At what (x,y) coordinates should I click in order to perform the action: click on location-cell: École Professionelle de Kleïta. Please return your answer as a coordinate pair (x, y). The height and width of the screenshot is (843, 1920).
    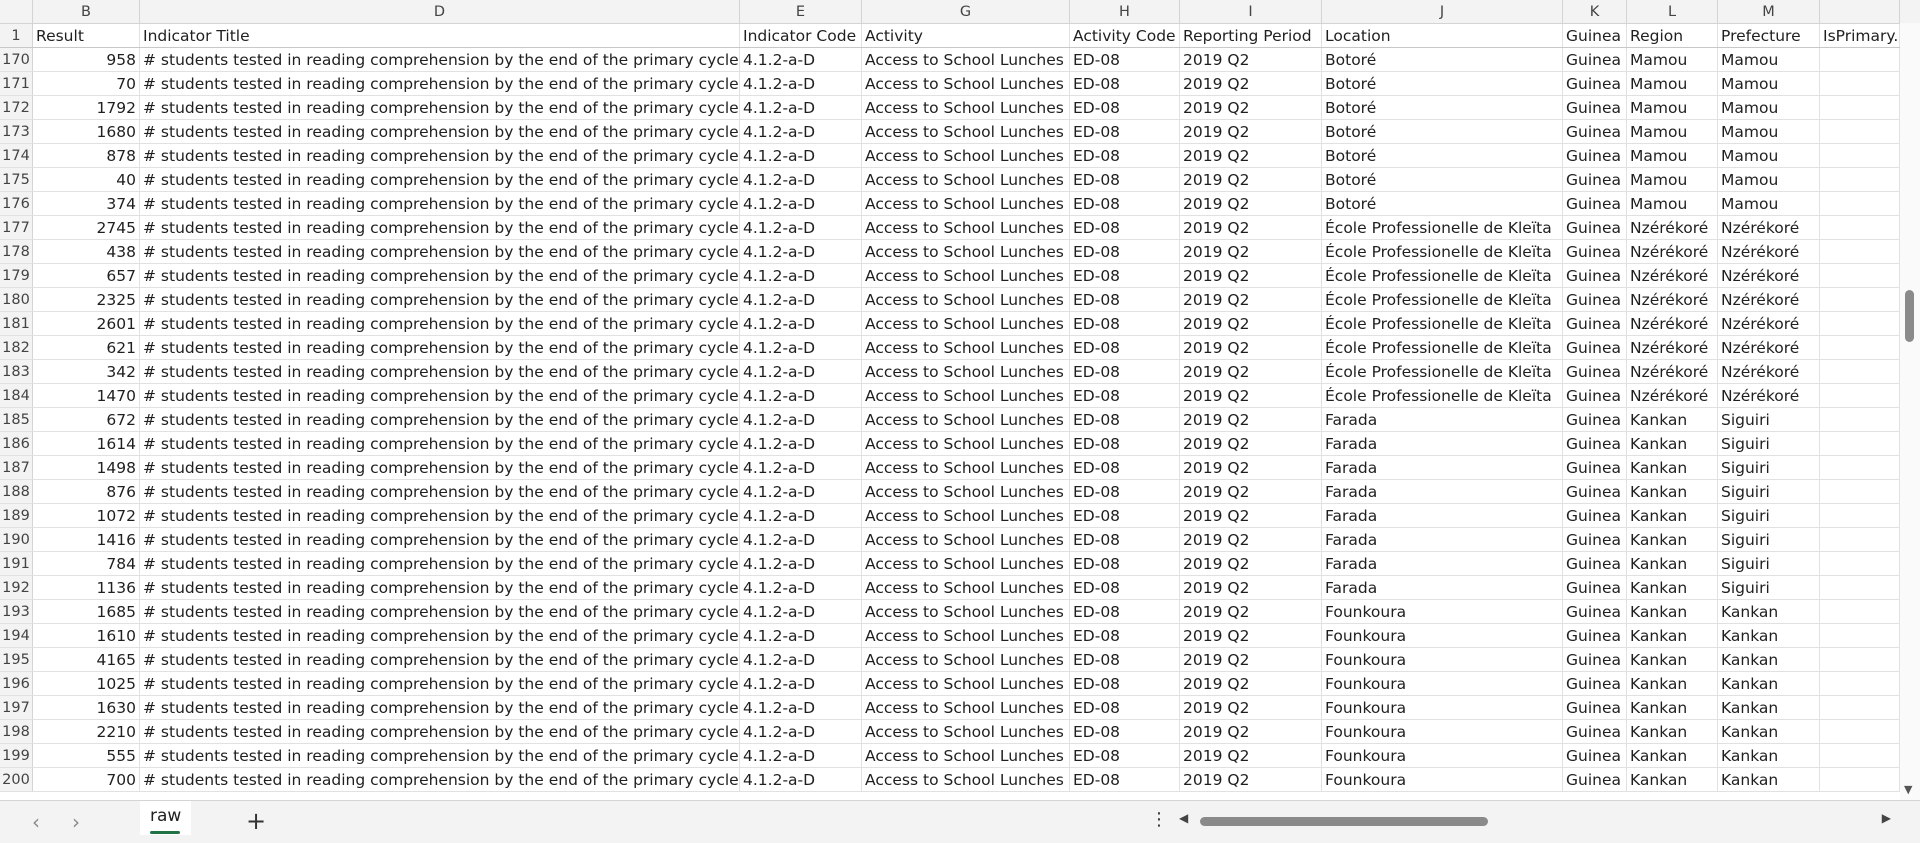
    Looking at the image, I should click on (1442, 371).